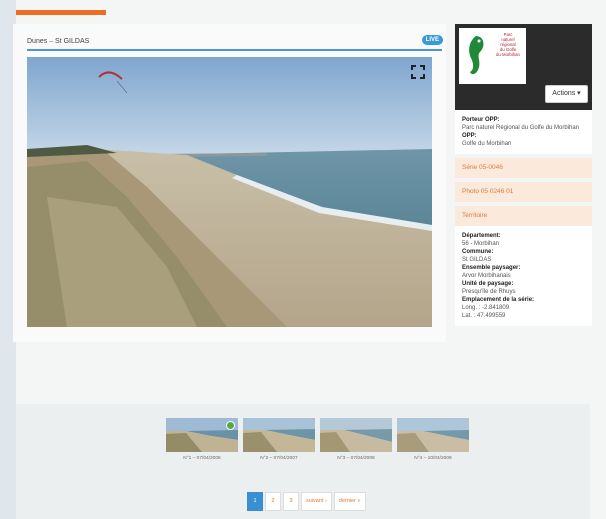 This screenshot has width=606, height=519. Describe the element at coordinates (488, 284) in the screenshot. I see `prop-label: Unité de paysage:` at that location.